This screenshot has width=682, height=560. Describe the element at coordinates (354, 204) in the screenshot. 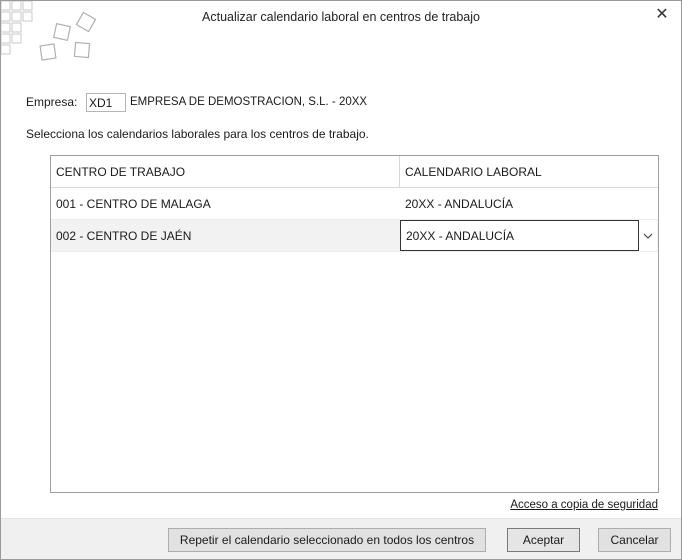

I see `table-row: 001 - CENTRO DE MALAGA 20XX - ANDALUCÍA` at that location.